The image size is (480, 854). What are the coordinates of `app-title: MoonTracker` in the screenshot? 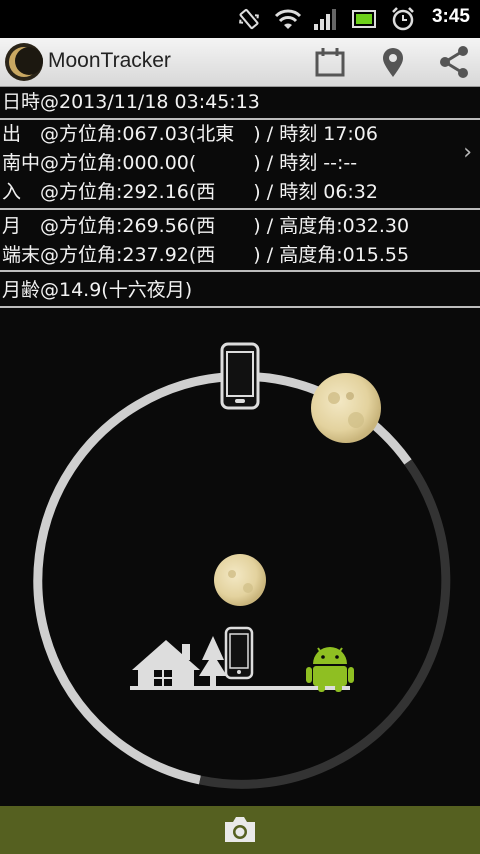 It's located at (109, 60).